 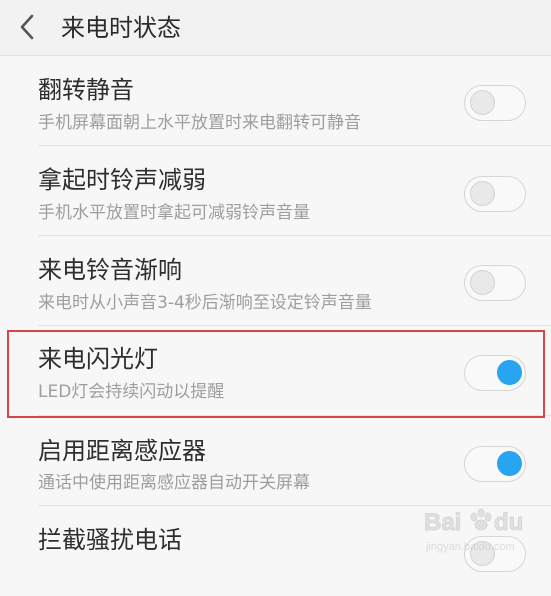 I want to click on back-button, so click(x=28, y=27).